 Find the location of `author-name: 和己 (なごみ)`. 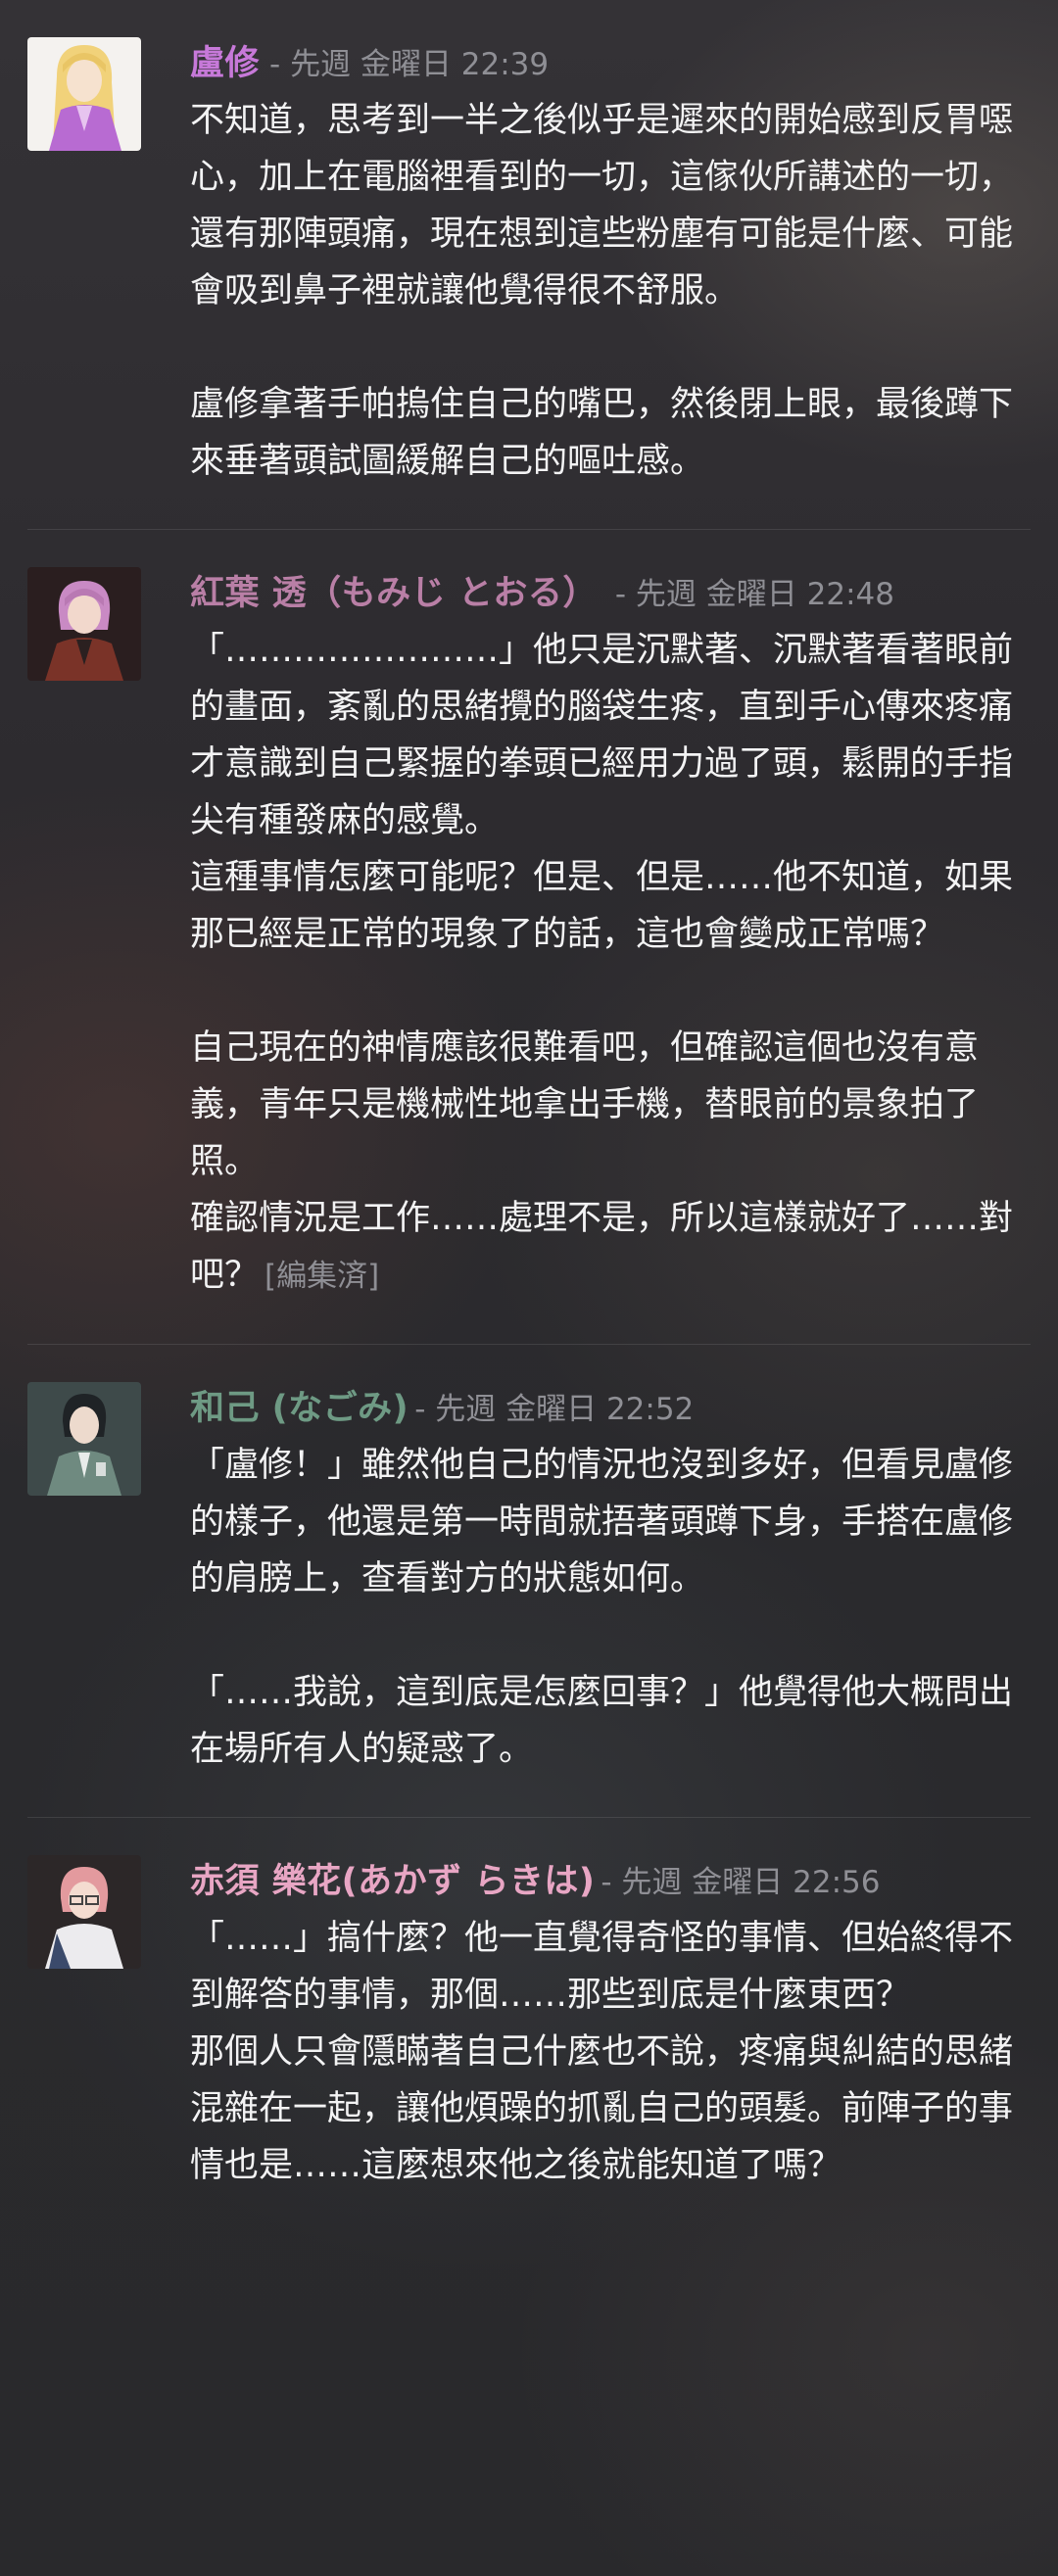

author-name: 和己 (なごみ) is located at coordinates (299, 1405).